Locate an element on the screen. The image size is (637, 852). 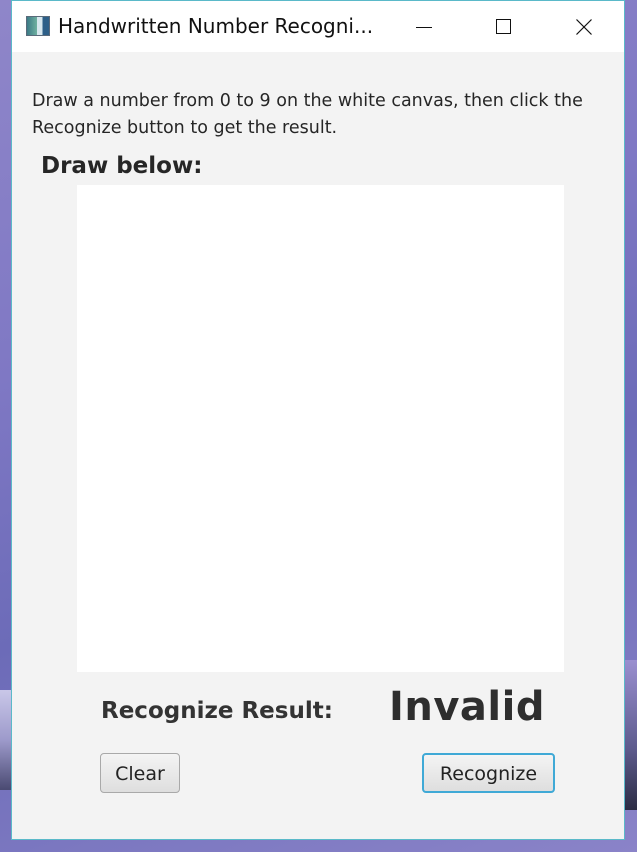
close-icon is located at coordinates (584, 27).